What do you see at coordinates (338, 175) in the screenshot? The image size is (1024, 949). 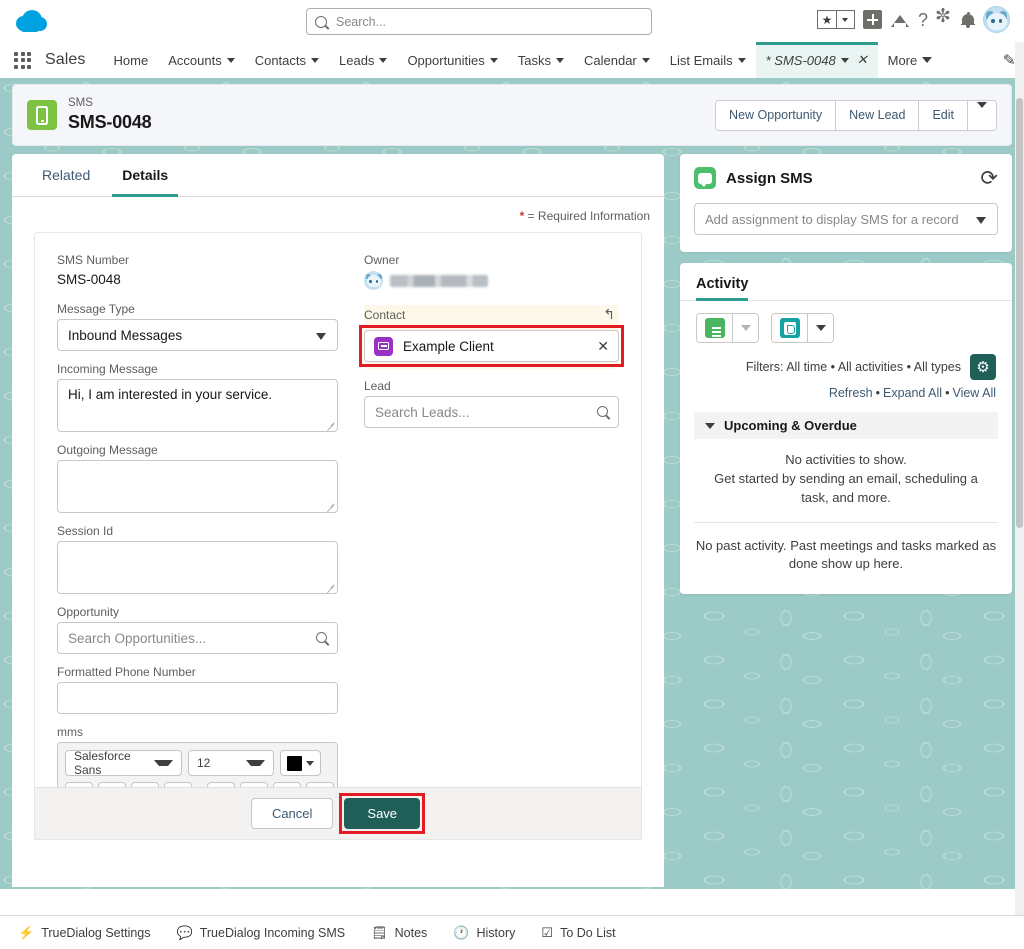 I see `detail-tabs: Related Details` at bounding box center [338, 175].